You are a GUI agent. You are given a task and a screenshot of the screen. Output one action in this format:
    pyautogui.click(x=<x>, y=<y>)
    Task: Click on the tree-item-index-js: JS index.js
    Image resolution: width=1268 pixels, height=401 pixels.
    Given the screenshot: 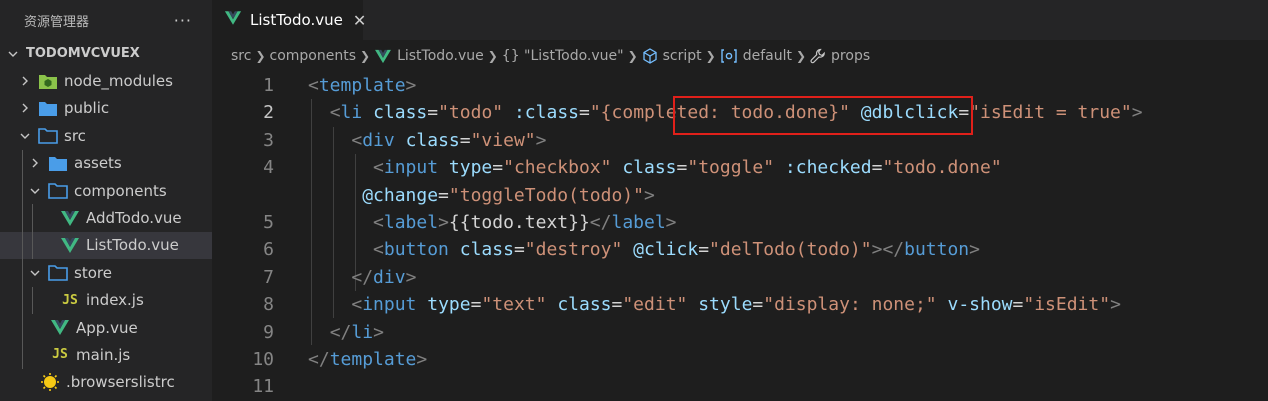 What is the action you would take?
    pyautogui.click(x=106, y=300)
    